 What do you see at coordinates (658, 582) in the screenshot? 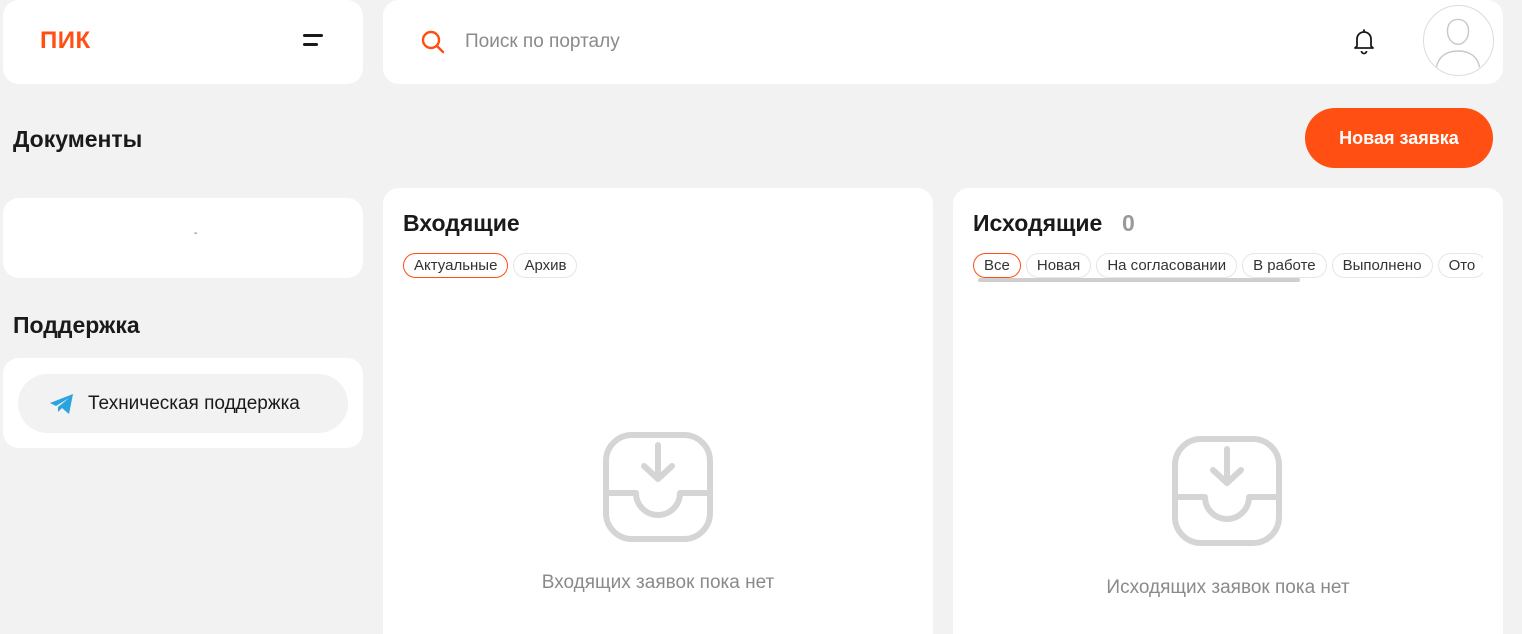
I see `incoming-empty-text: Входящих заявок пока нет` at bounding box center [658, 582].